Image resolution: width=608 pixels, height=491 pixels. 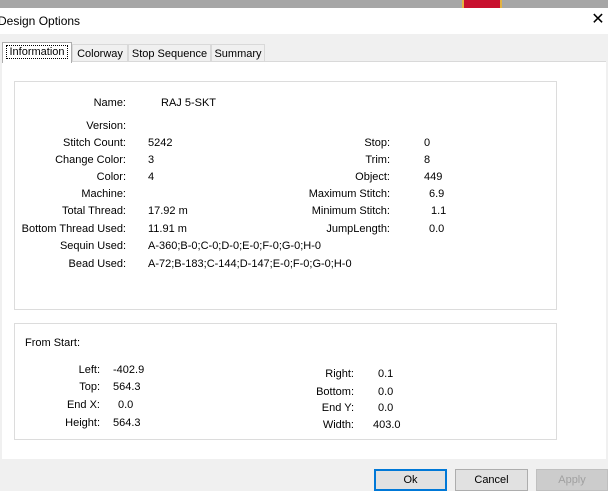 I want to click on height-label: Height:, so click(x=82, y=423).